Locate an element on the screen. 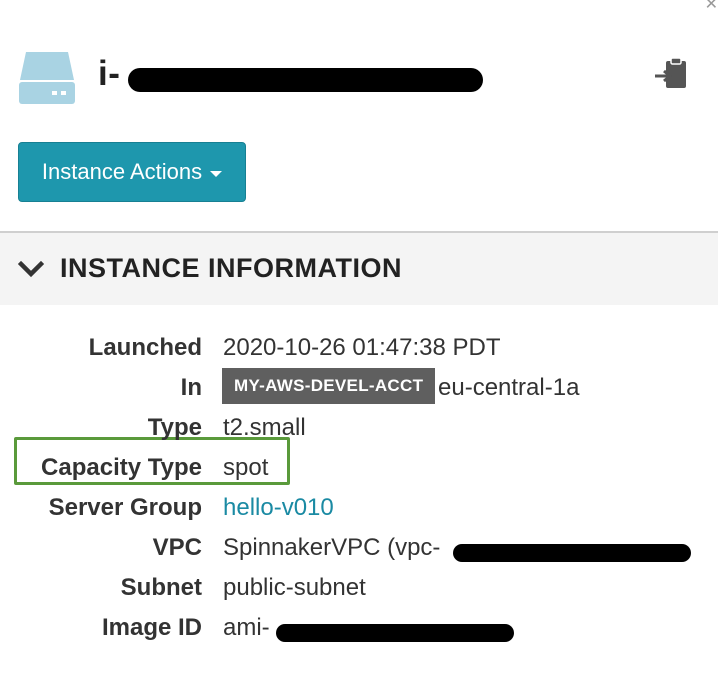  capacity-type-label: Capacity Type is located at coordinates (121, 467).